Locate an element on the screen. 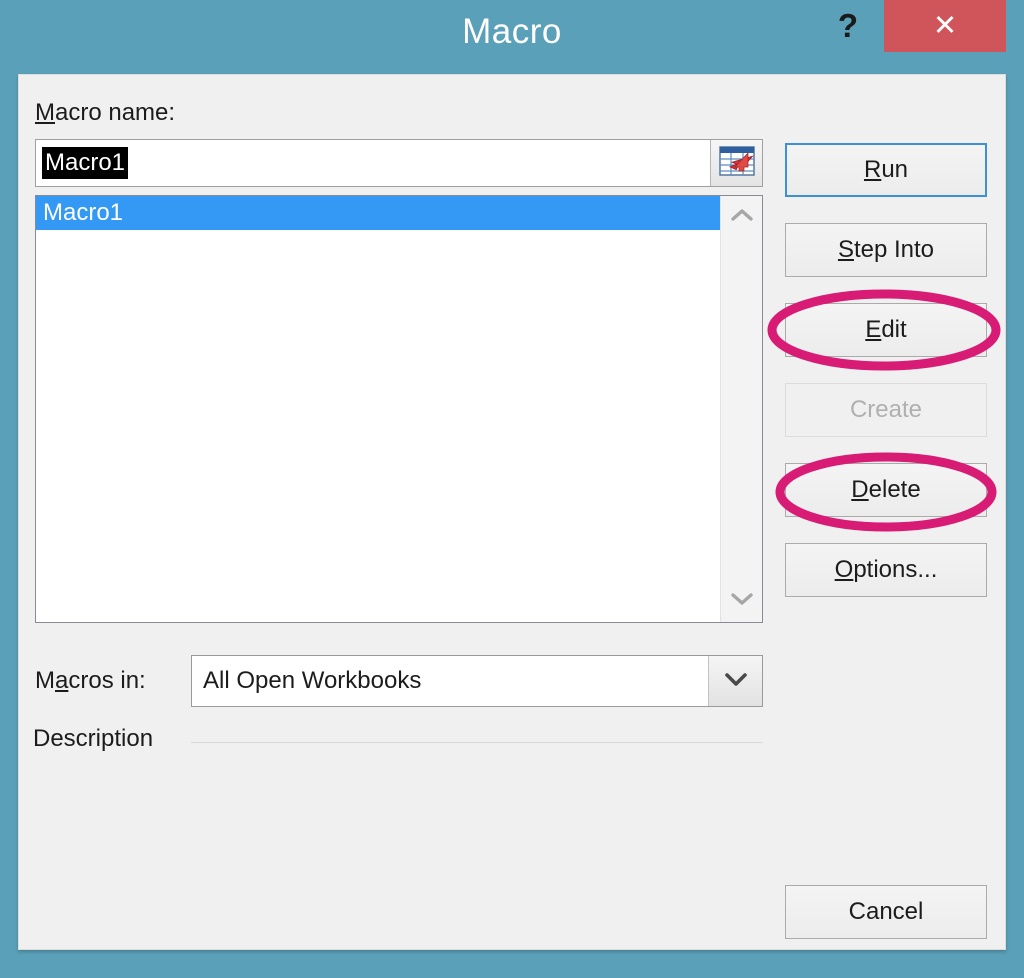 This screenshot has width=1024, height=978. macros-in-dropdown-arrow is located at coordinates (735, 681).